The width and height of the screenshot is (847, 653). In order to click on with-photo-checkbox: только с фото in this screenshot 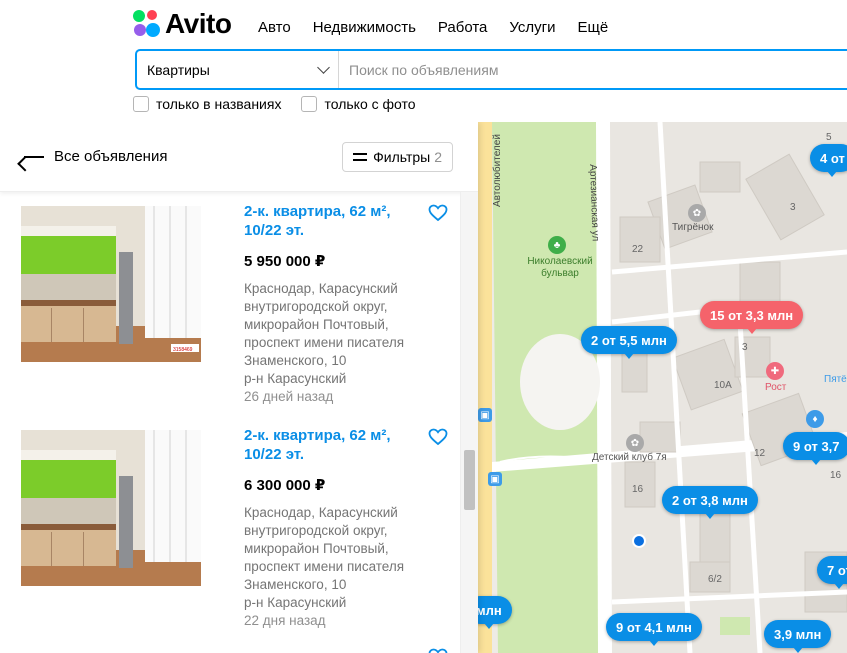, I will do `click(358, 104)`.